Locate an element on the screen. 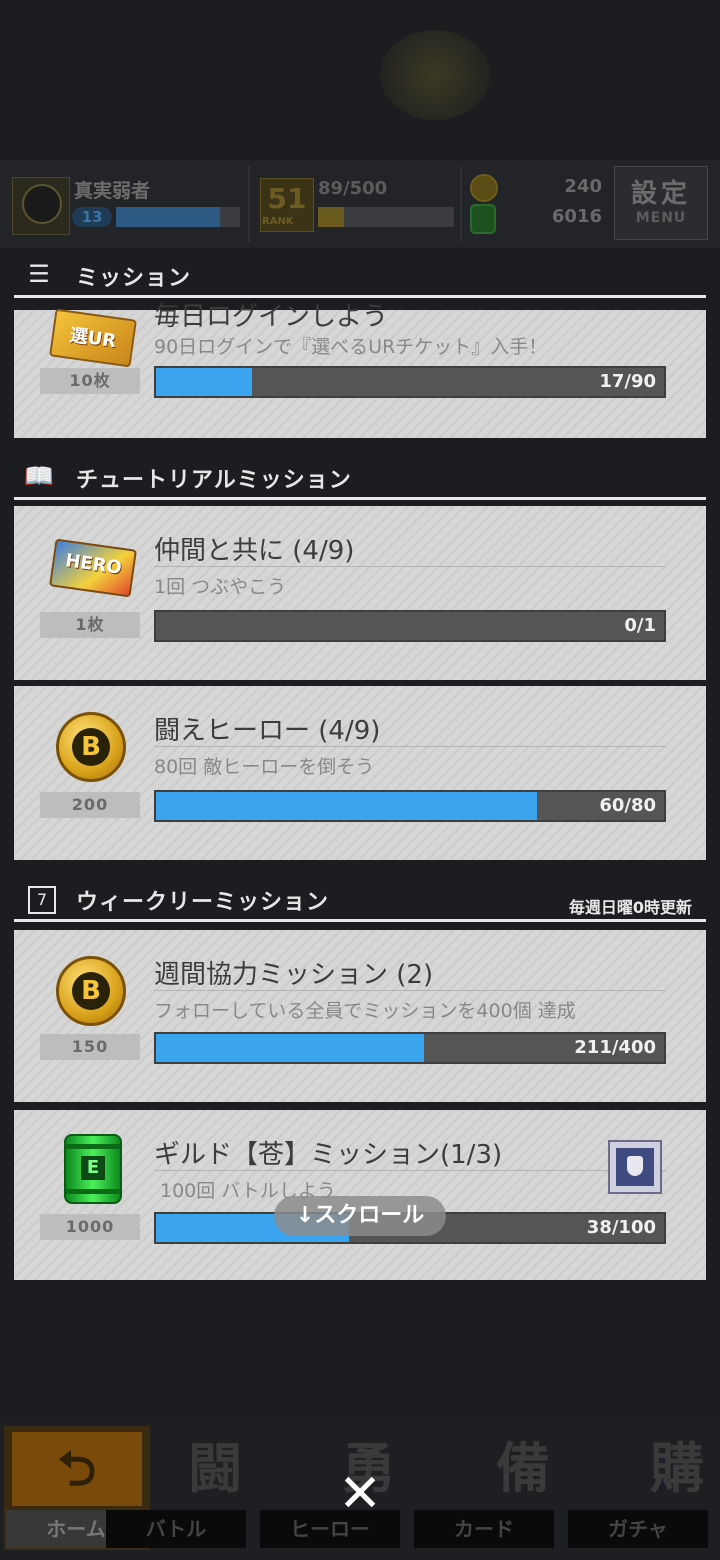 This screenshot has width=720, height=1560. menu-button-label: 設定 is located at coordinates (660, 194).